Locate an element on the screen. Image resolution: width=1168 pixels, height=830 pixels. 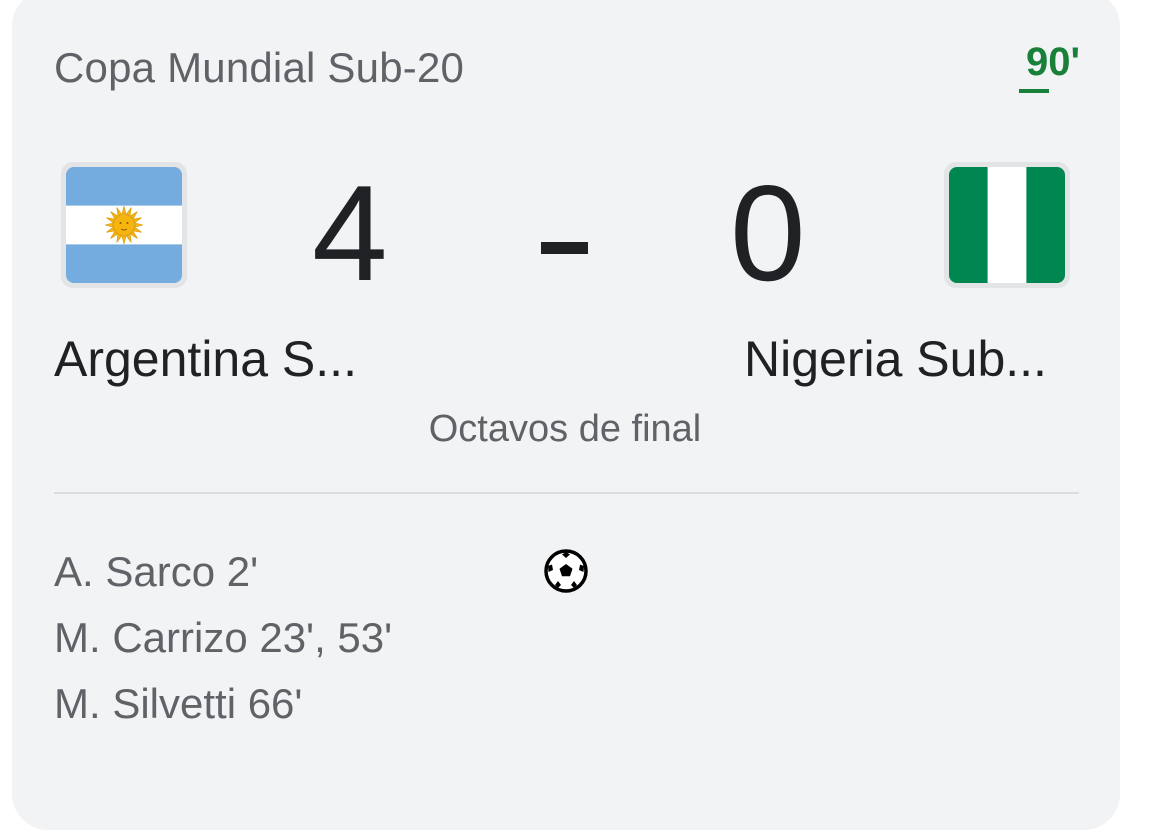
scorer-item: M. Silvetti 66' is located at coordinates (178, 703).